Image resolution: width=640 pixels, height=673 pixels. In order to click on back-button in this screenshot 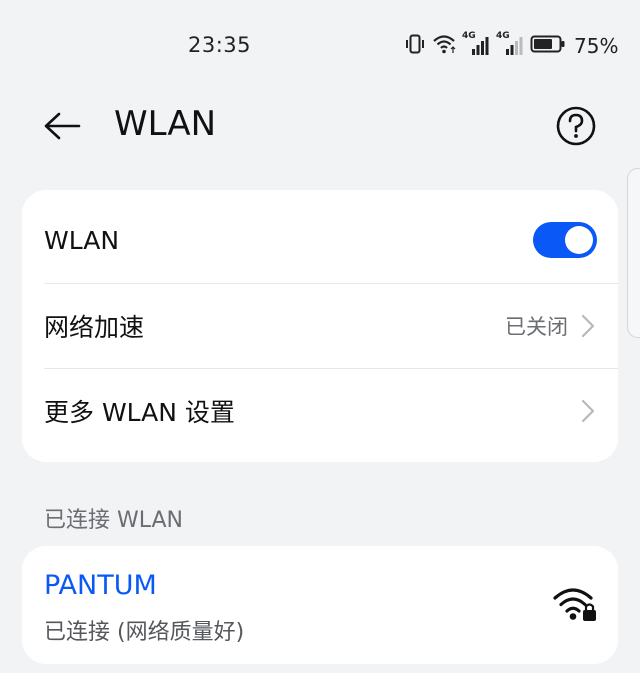, I will do `click(62, 128)`.